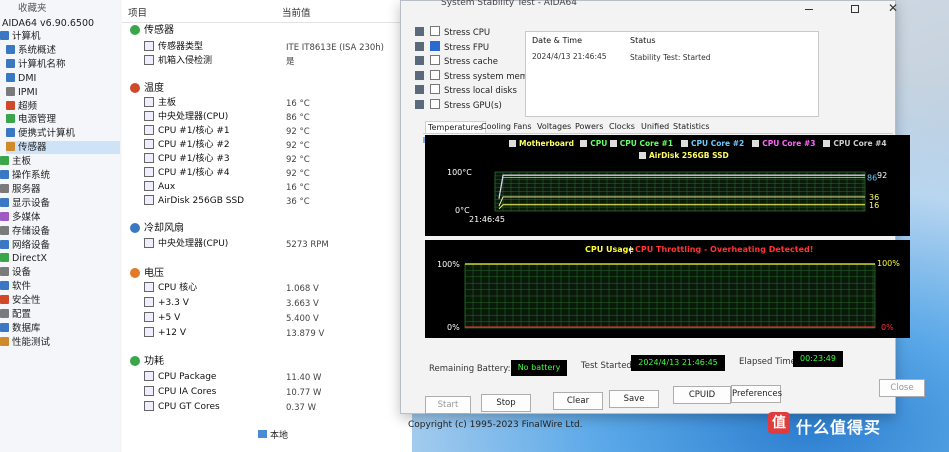 Image resolution: width=949 pixels, height=452 pixels. What do you see at coordinates (60, 161) in the screenshot?
I see `tree-item: 主板` at bounding box center [60, 161].